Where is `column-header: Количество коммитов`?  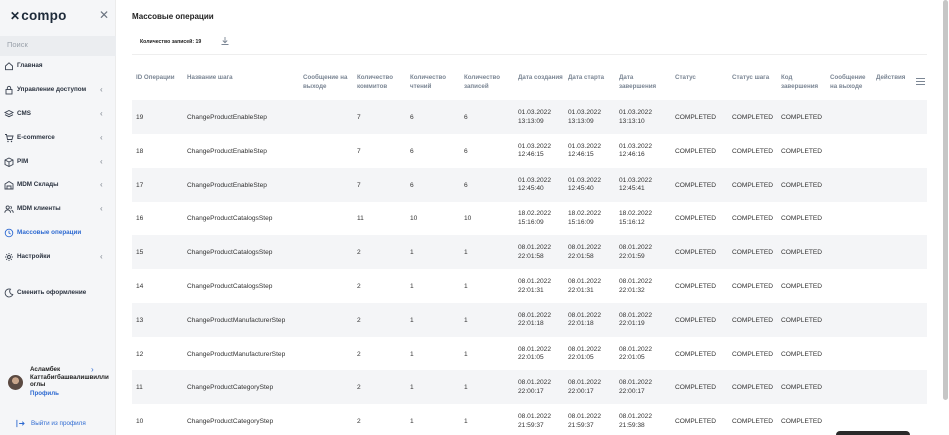
column-header: Количество коммитов is located at coordinates (382, 82).